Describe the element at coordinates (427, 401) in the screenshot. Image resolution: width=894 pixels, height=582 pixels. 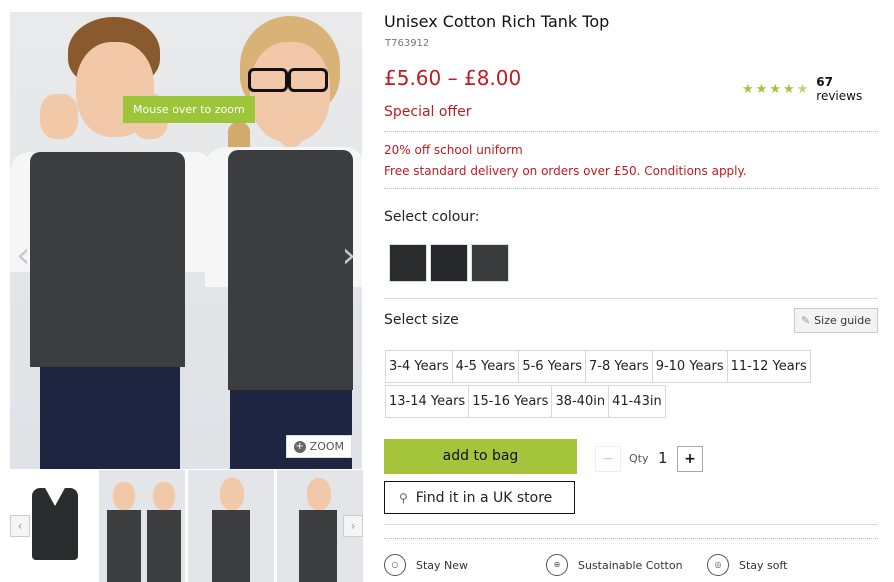
I see `size-option: 13-14 Years` at that location.